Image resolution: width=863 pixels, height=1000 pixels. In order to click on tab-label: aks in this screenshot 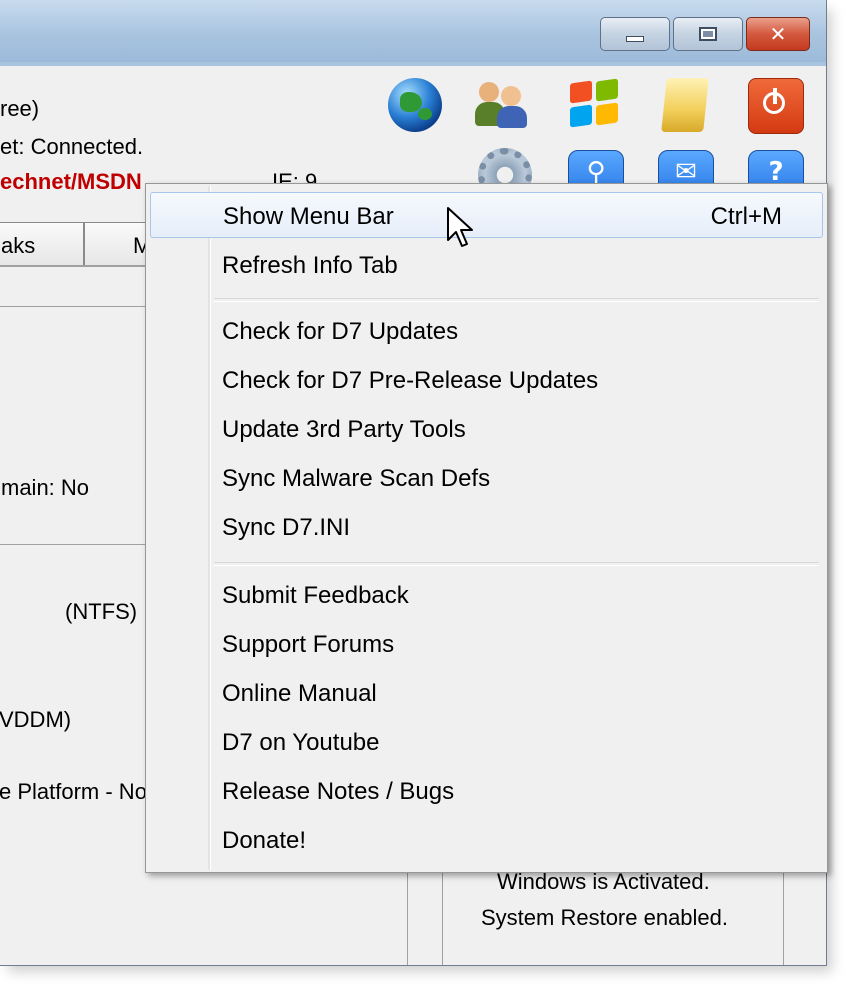, I will do `click(18, 245)`.